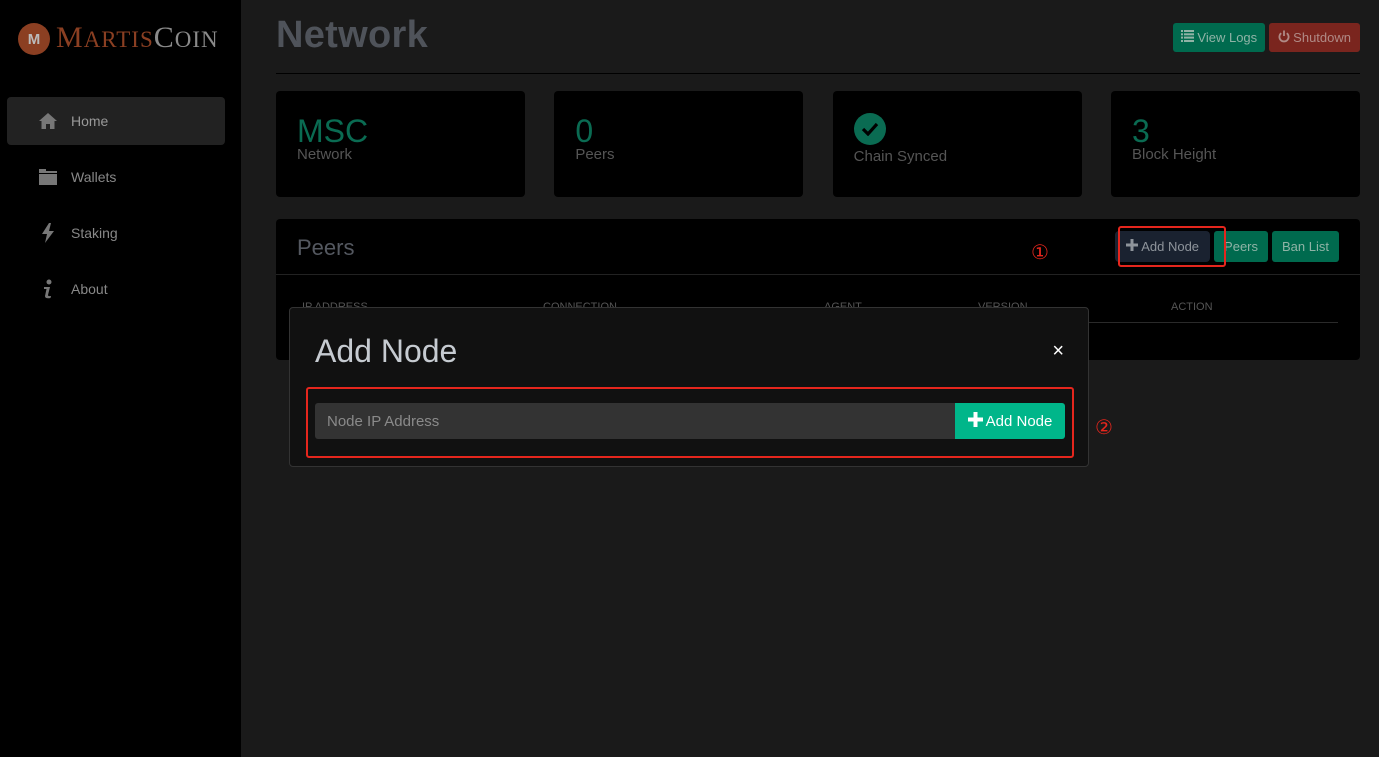 This screenshot has height=757, width=1379. I want to click on stat-label: Block Height, so click(1174, 154).